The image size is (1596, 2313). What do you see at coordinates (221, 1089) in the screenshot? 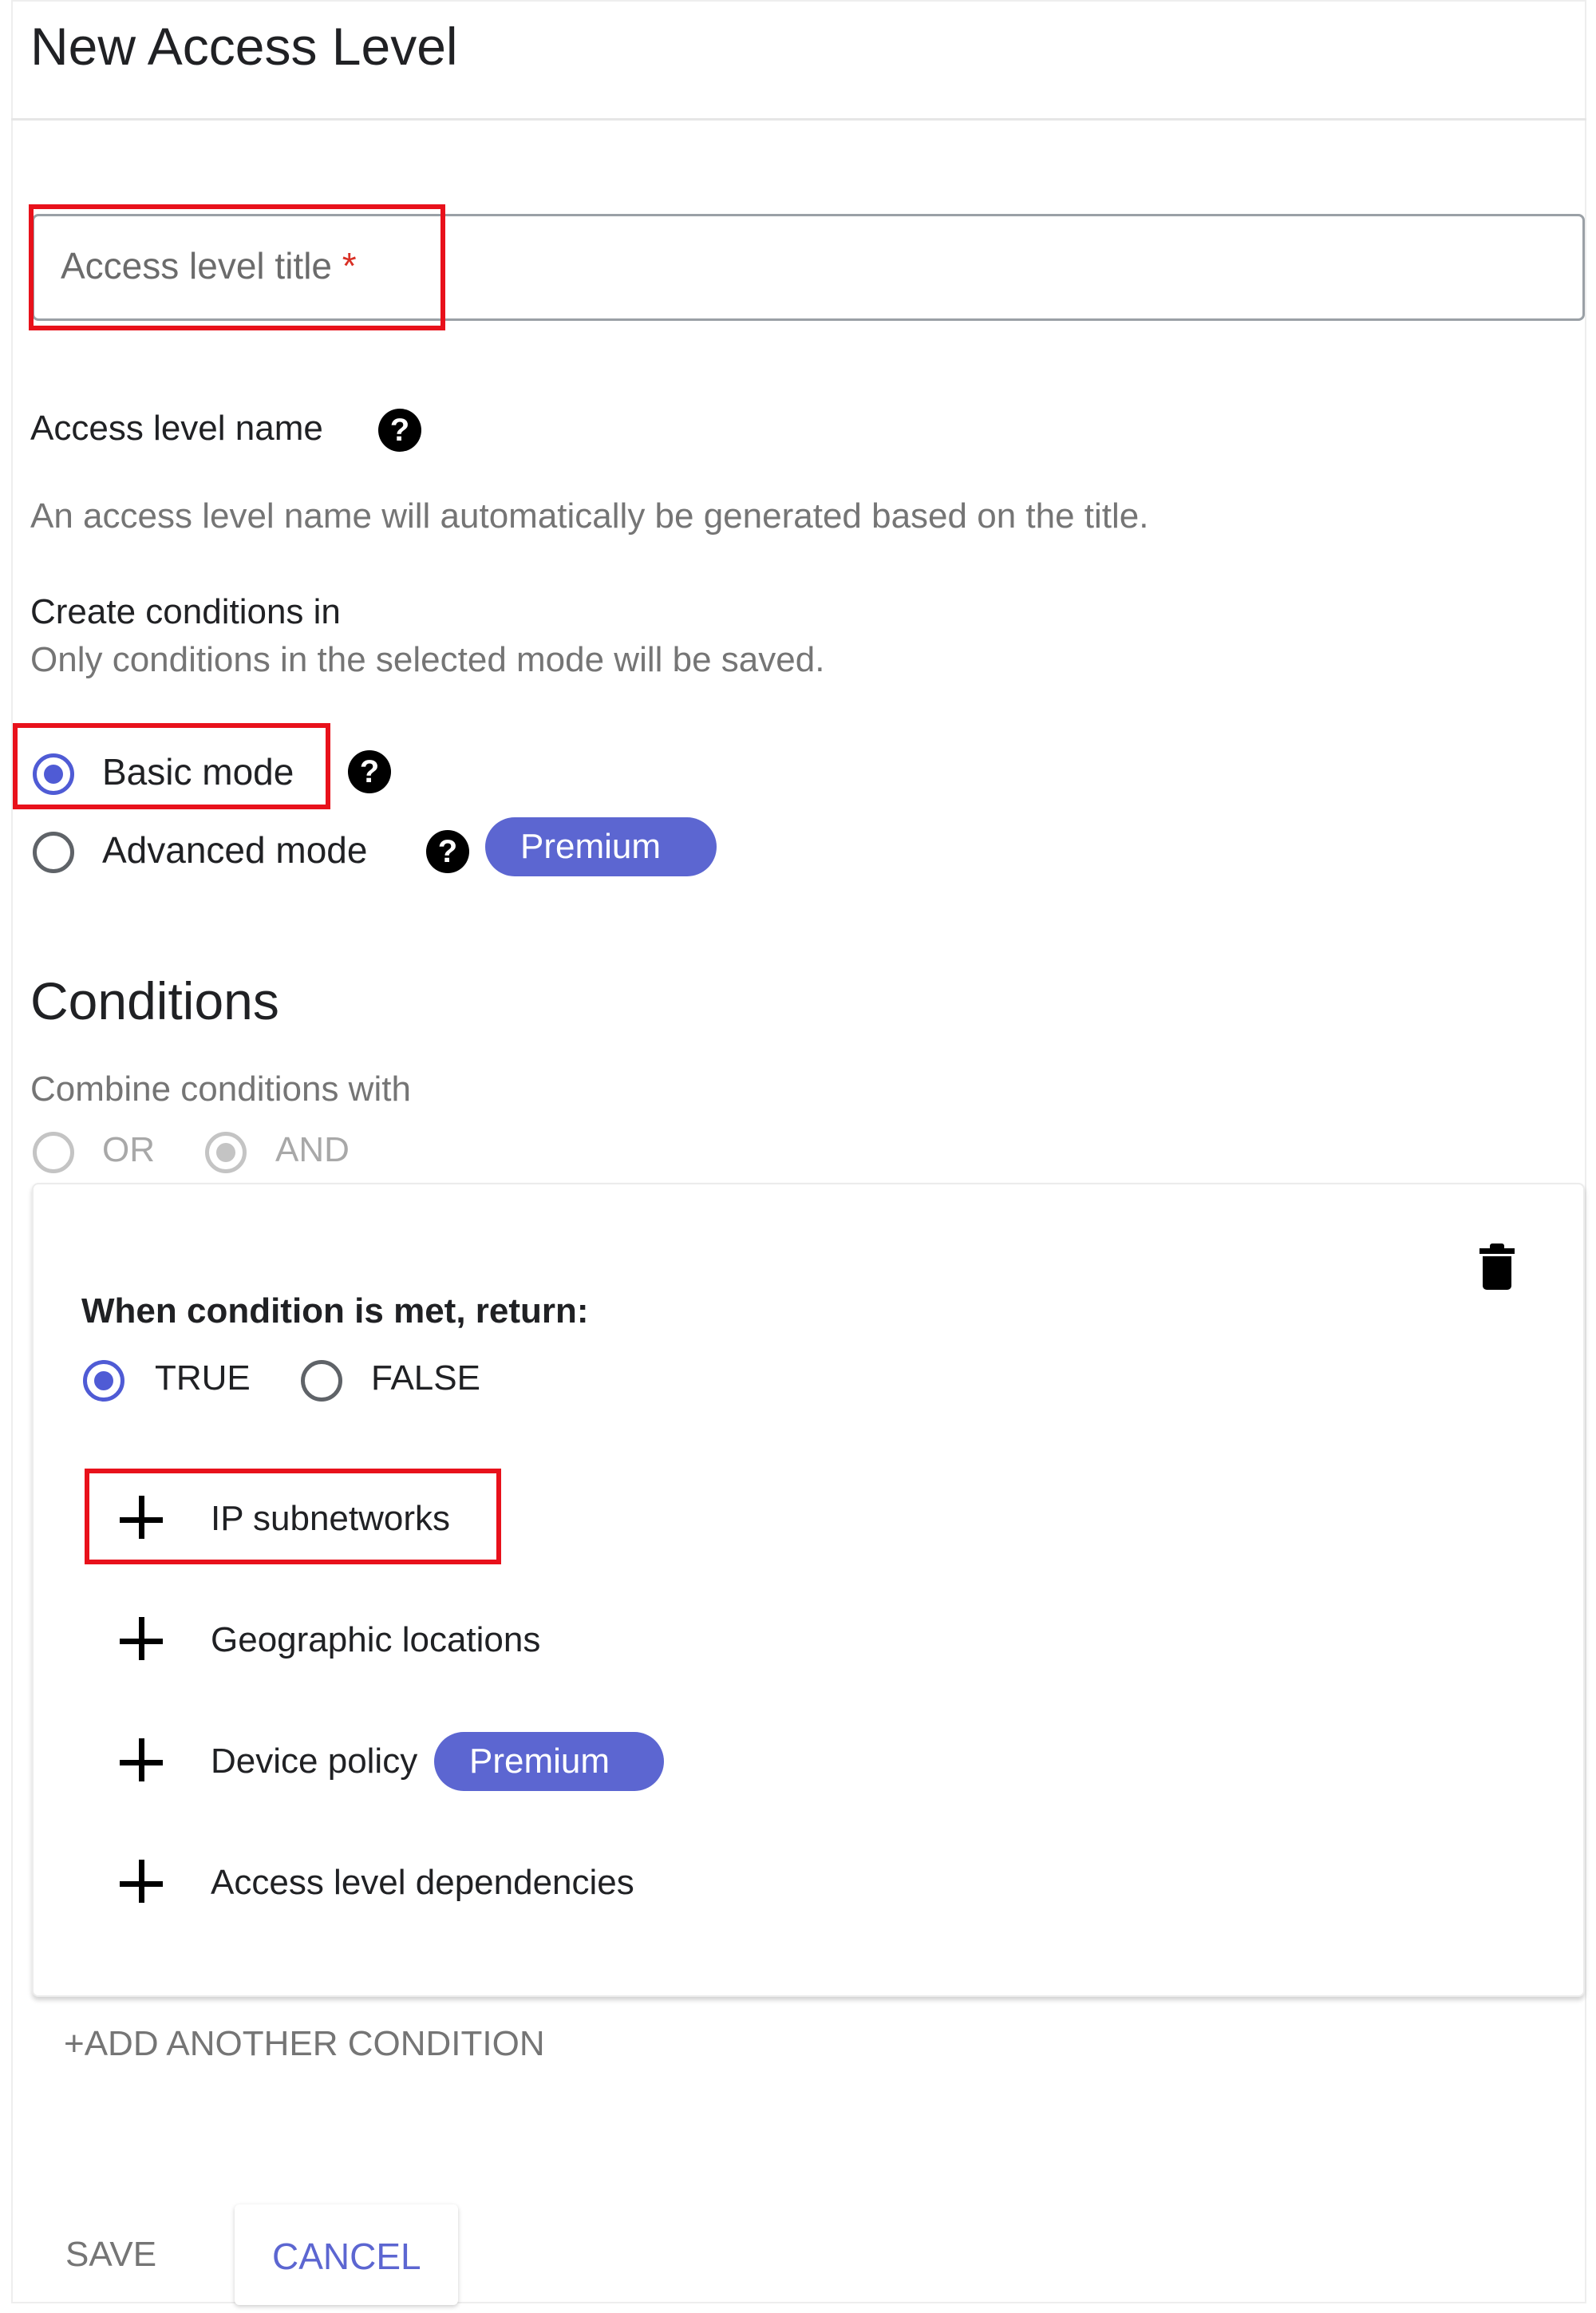
I see `combine-conditions-label: Combine conditions with` at bounding box center [221, 1089].